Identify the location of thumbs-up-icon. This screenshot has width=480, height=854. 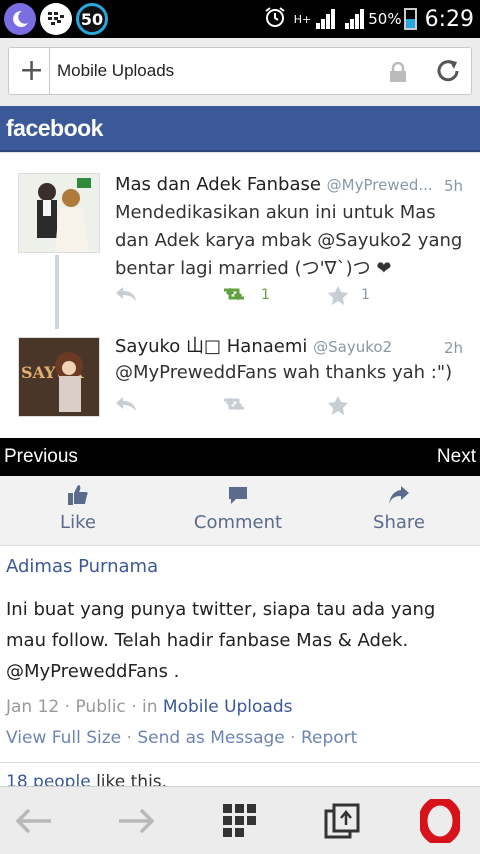
(78, 496).